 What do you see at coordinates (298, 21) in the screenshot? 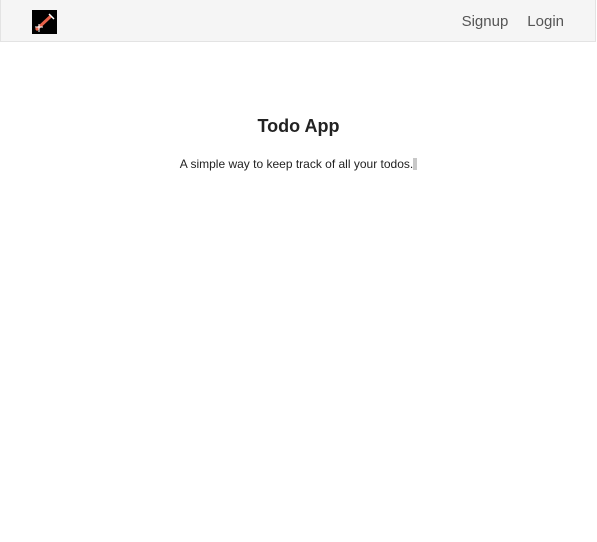
I see `navbar: Signup Login` at bounding box center [298, 21].